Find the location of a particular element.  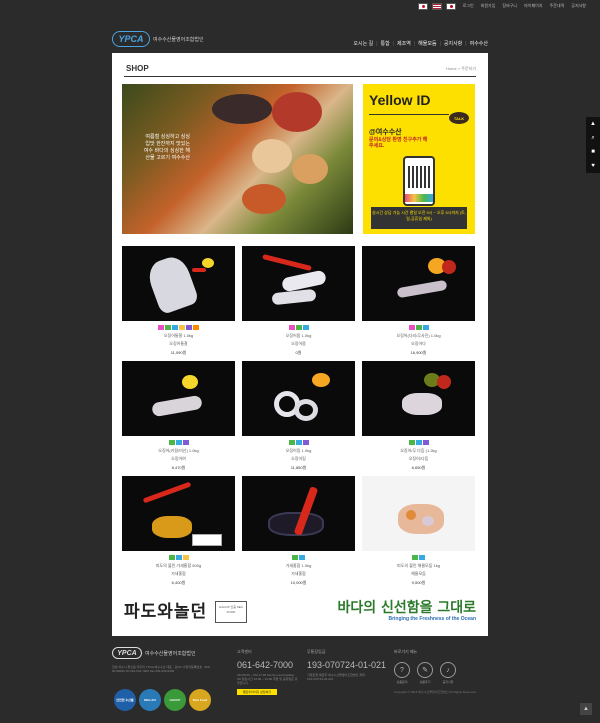

product-card: 오징어링 1.0kg 오징어링 11,850원 is located at coordinates (298, 416).